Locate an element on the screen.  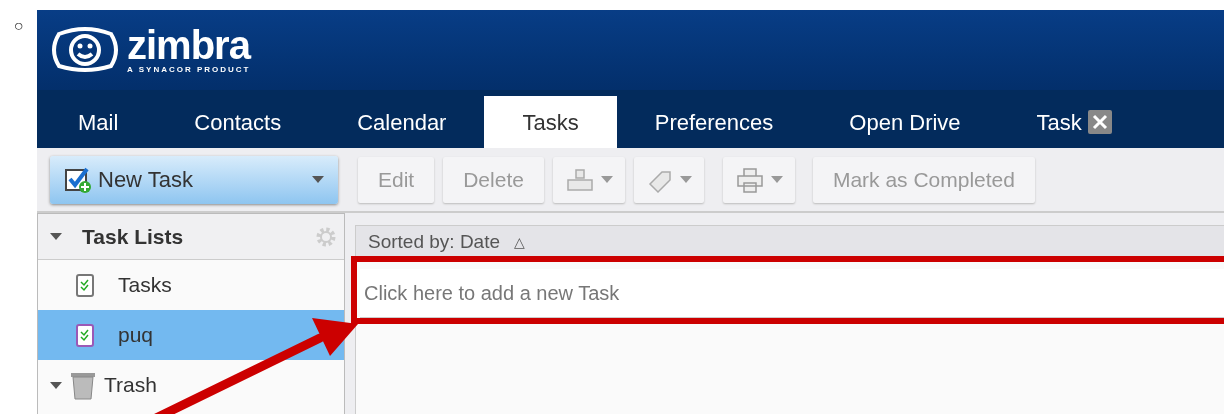
section-title: Task Lists is located at coordinates (133, 236).